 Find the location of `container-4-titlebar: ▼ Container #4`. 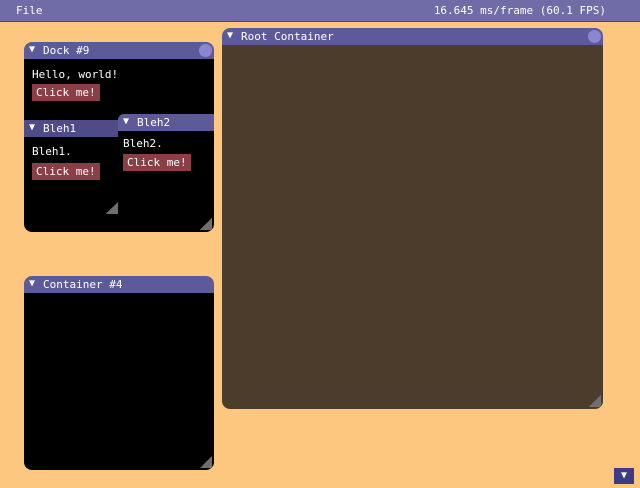

container-4-titlebar: ▼ Container #4 is located at coordinates (119, 284).